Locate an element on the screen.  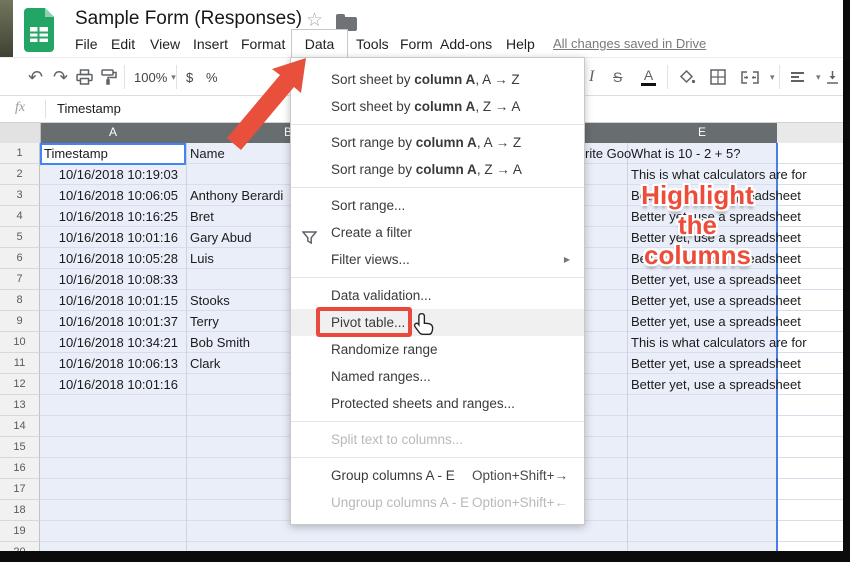
text-color-button: A is located at coordinates (648, 77).